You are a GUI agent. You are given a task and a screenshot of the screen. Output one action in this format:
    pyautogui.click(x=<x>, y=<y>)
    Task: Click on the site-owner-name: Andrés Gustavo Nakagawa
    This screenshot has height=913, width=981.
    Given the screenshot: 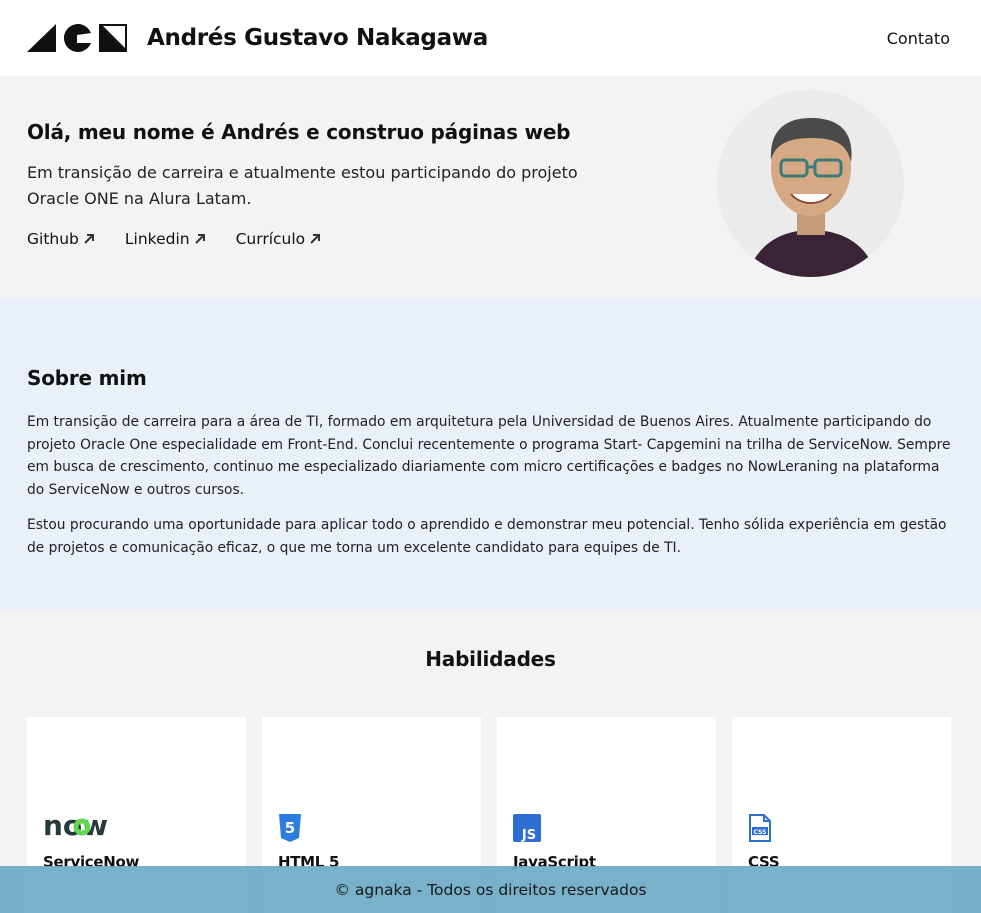 What is the action you would take?
    pyautogui.click(x=317, y=38)
    